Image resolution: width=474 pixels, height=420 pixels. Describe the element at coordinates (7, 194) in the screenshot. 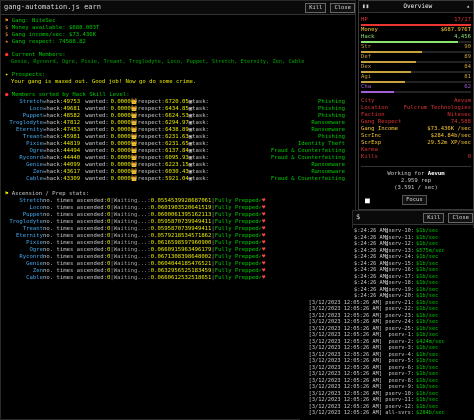

I see `flag-icon: ⚑` at that location.